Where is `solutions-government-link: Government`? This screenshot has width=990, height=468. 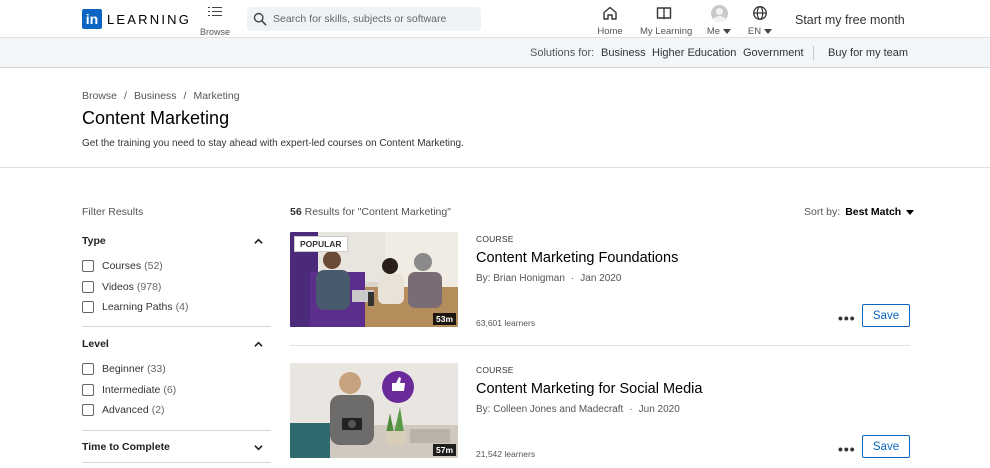 solutions-government-link: Government is located at coordinates (773, 53).